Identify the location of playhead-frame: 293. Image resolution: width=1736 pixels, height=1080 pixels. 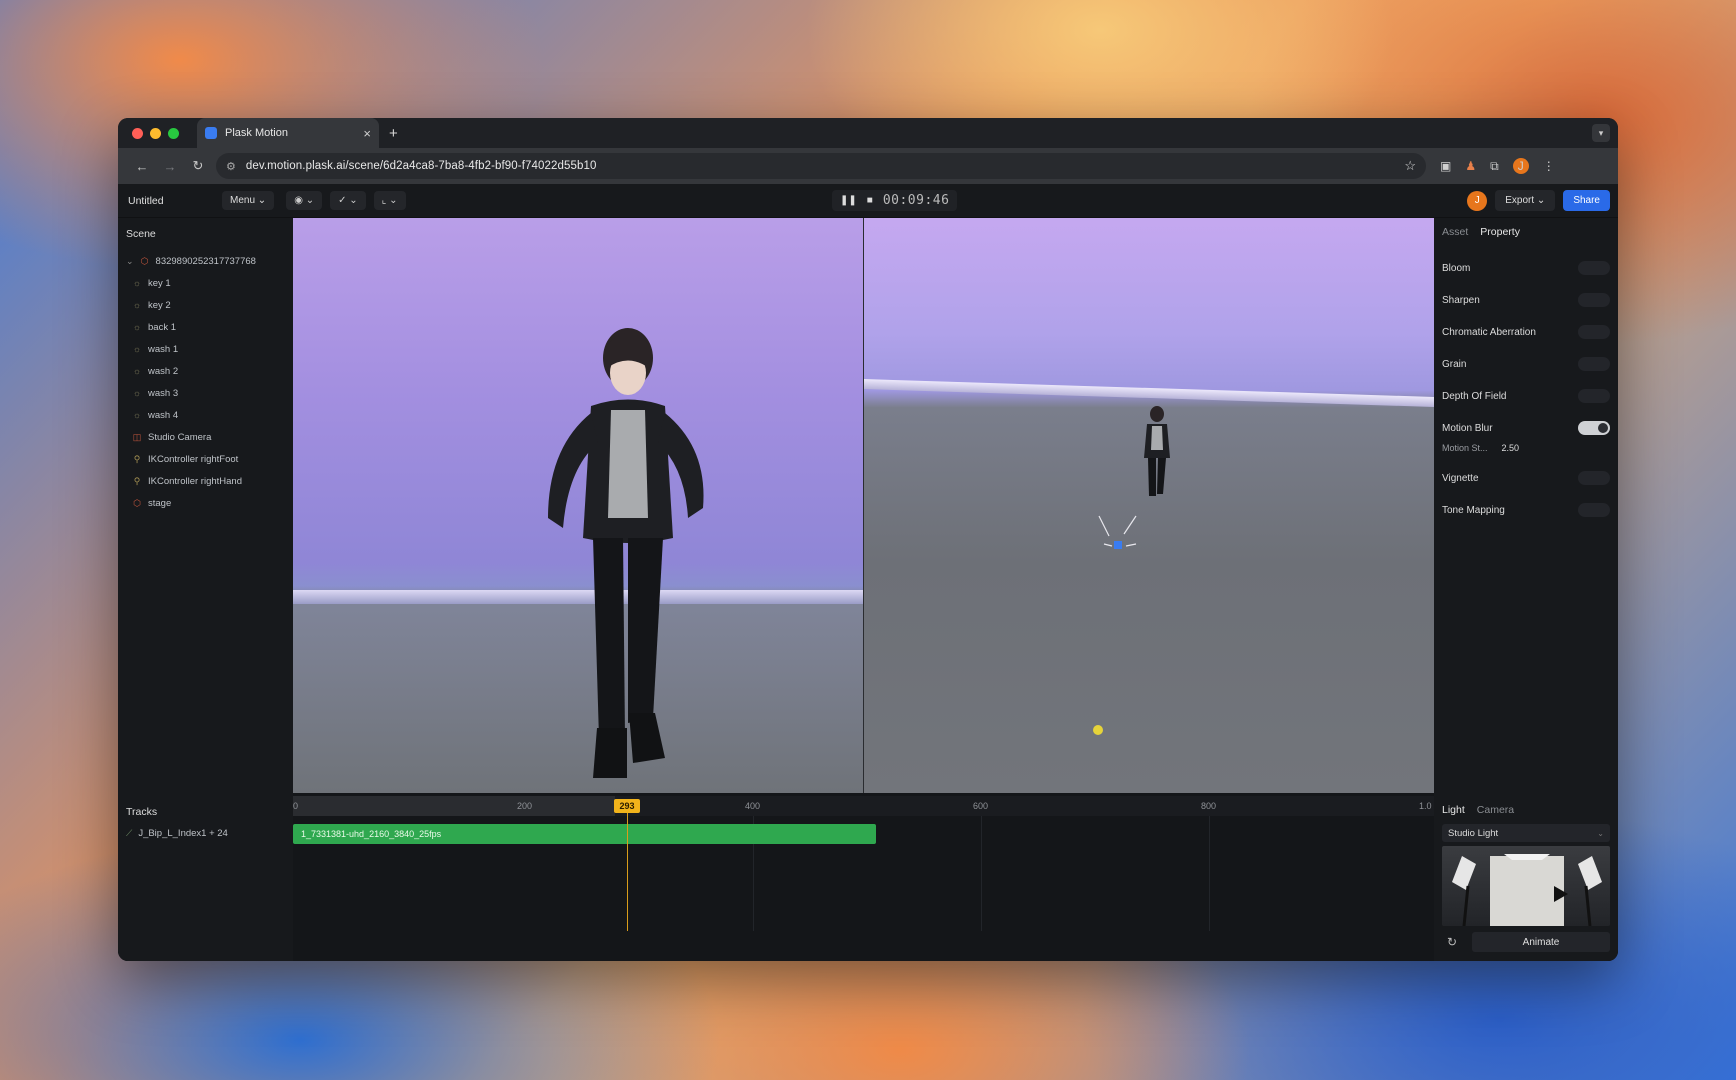
(627, 806).